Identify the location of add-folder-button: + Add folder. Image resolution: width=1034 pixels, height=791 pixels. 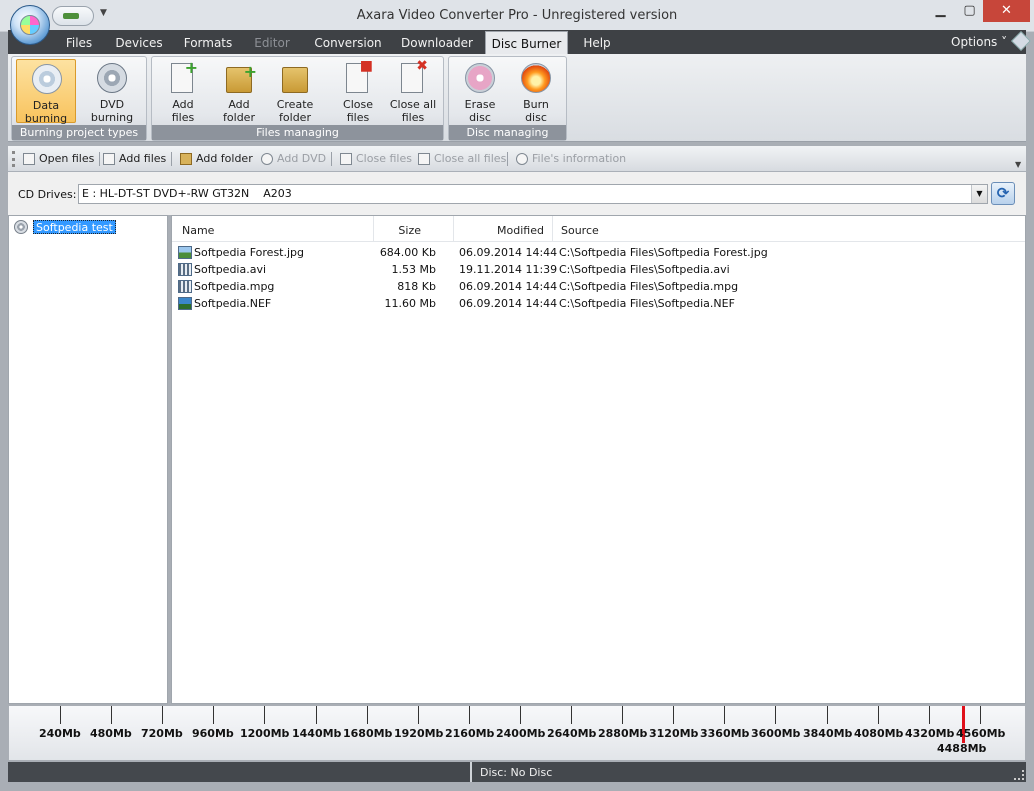
(239, 91).